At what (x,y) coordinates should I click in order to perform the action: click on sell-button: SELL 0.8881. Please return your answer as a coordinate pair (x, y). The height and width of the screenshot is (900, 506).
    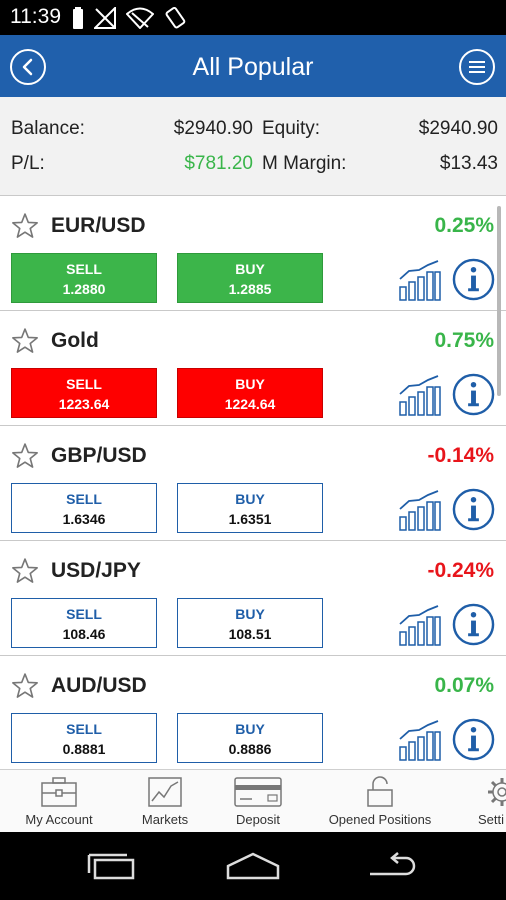
    Looking at the image, I should click on (84, 738).